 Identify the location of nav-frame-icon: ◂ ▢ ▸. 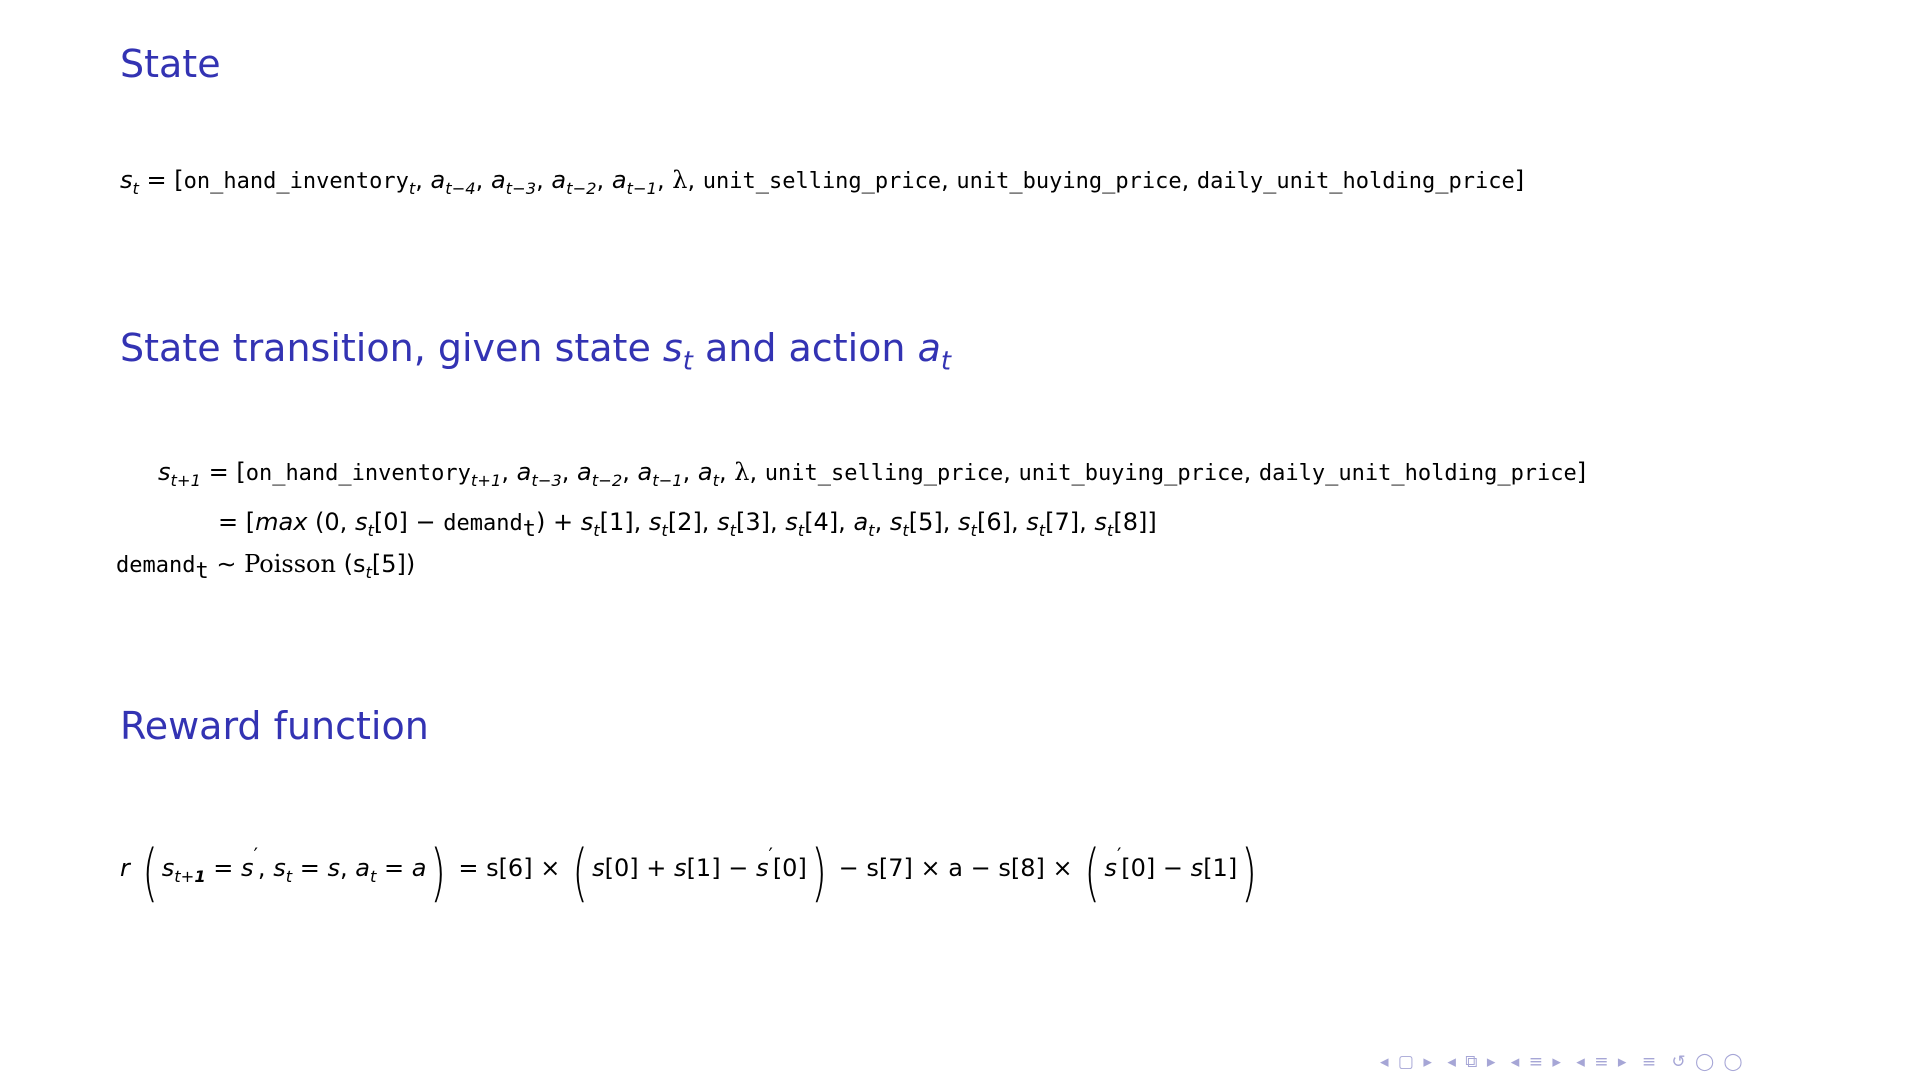
(1407, 1062).